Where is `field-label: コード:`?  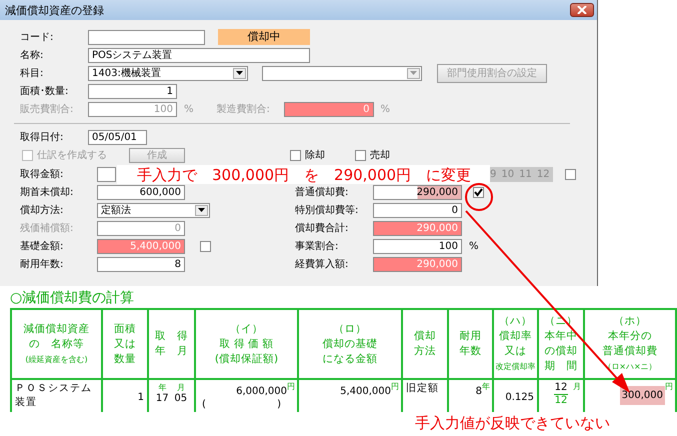
field-label: コード: is located at coordinates (37, 37).